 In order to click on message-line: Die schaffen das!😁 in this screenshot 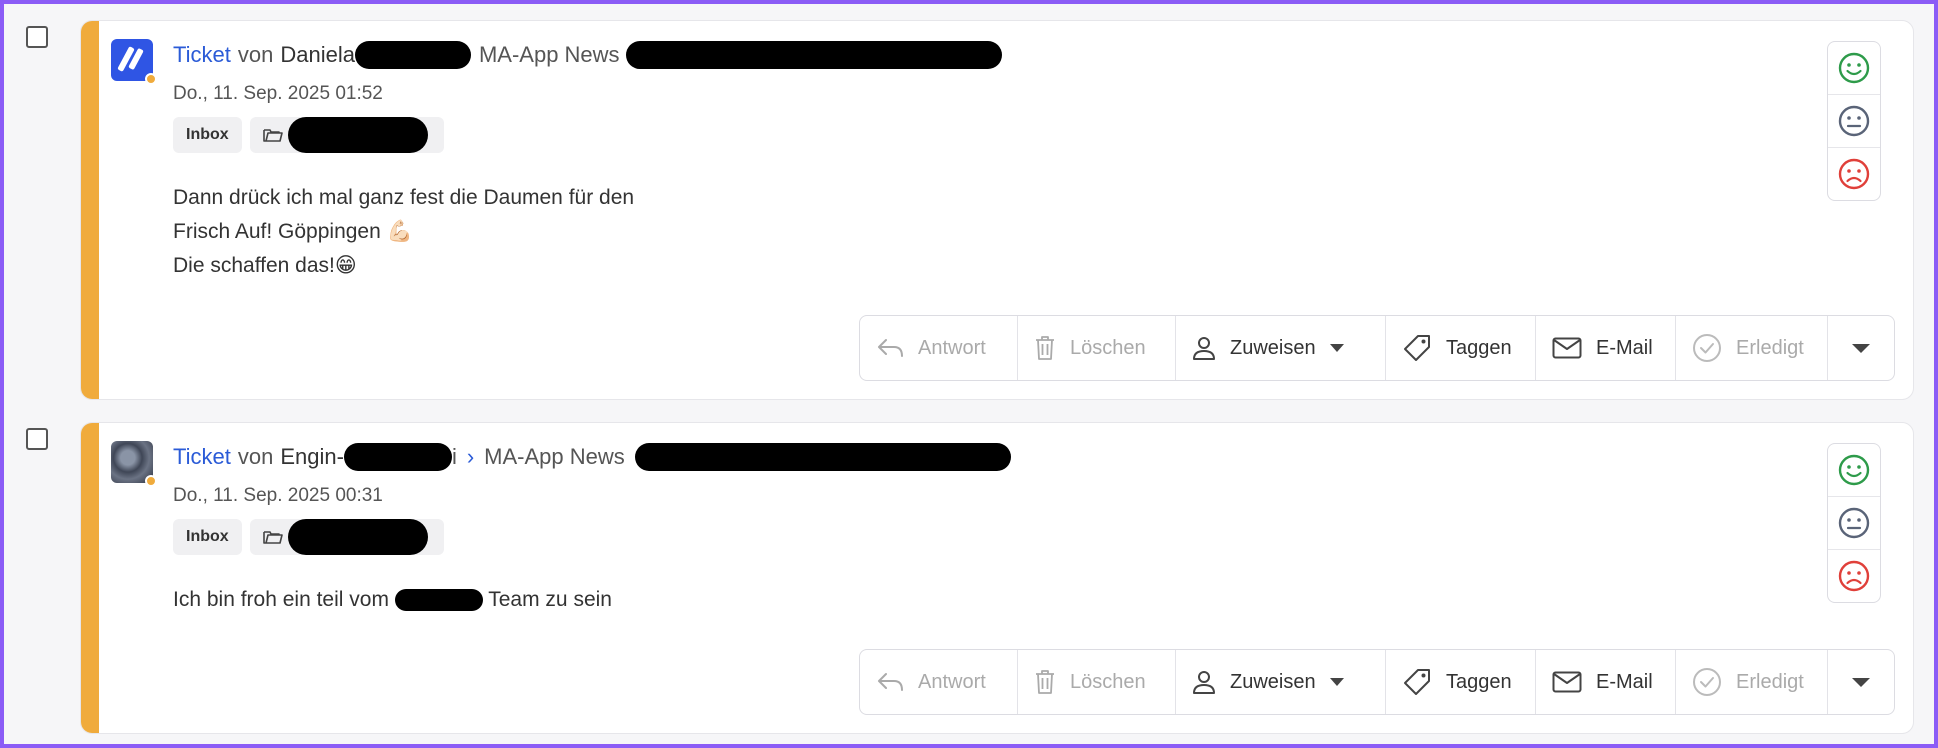, I will do `click(265, 265)`.